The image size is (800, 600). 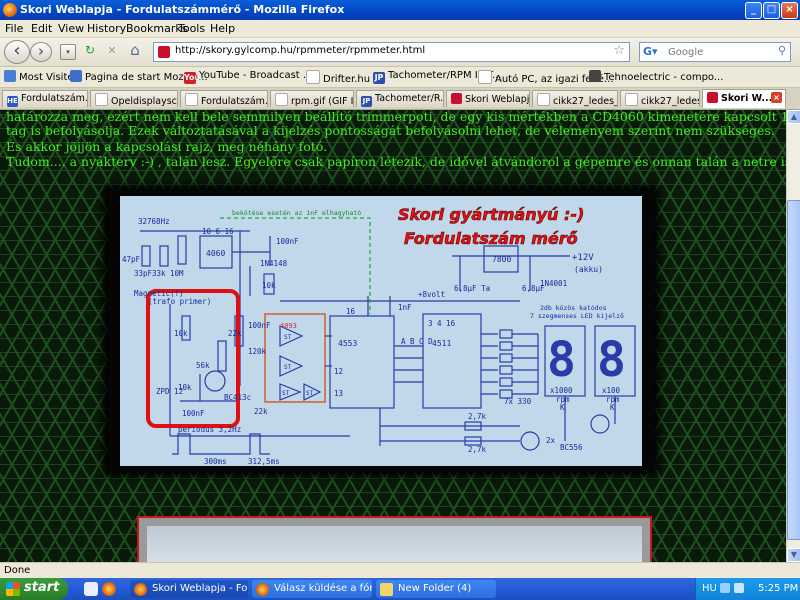 I want to click on maximize-button: □, so click(x=771, y=10).